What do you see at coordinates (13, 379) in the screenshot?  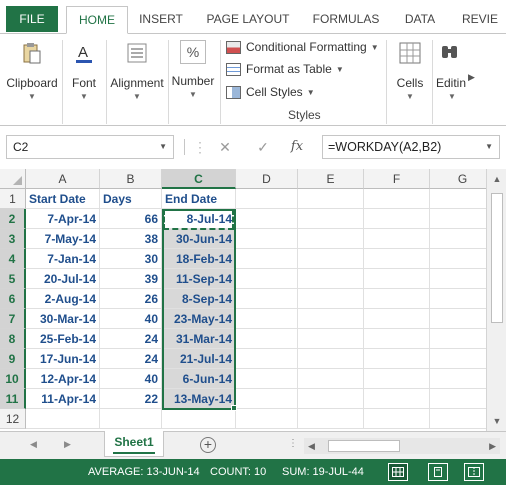 I see `row-header-10: 10` at bounding box center [13, 379].